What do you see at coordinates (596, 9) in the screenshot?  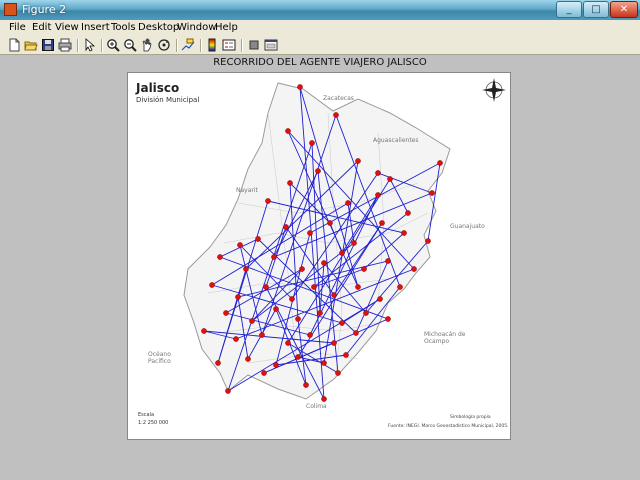 I see `maximize-button: □` at bounding box center [596, 9].